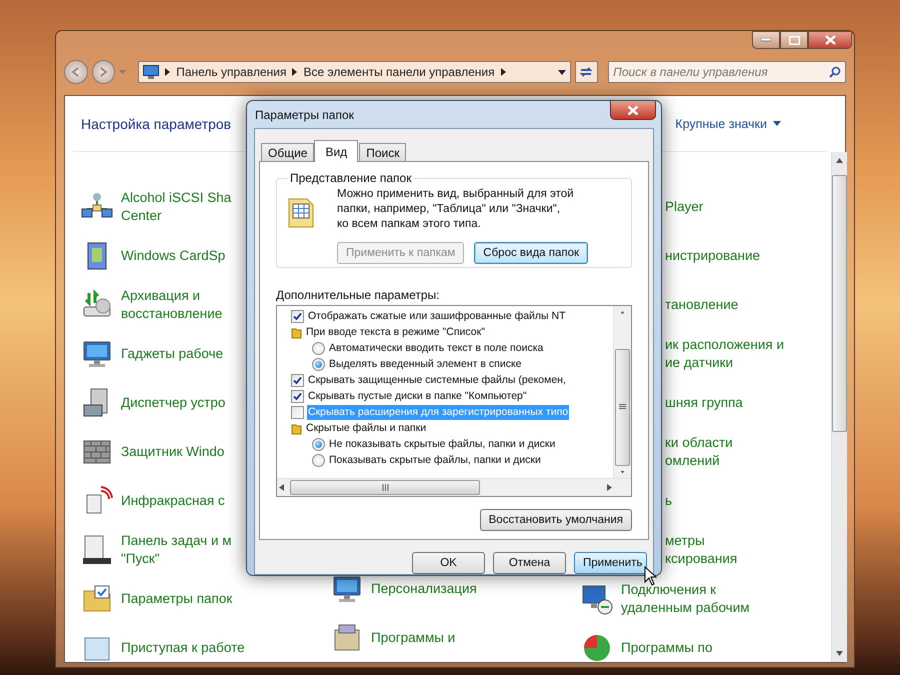 This screenshot has width=900, height=675. I want to click on control-panel-link: Windows CardSp, so click(173, 255).